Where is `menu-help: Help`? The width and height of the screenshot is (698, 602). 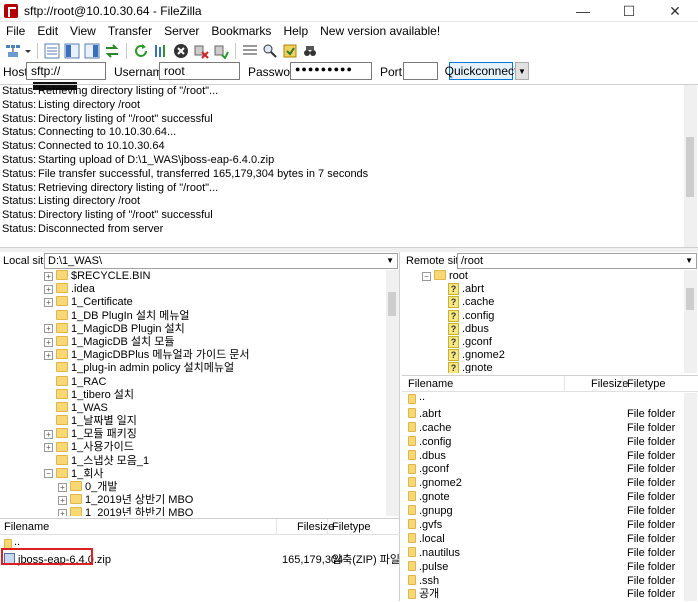
menu-help: Help is located at coordinates (295, 31).